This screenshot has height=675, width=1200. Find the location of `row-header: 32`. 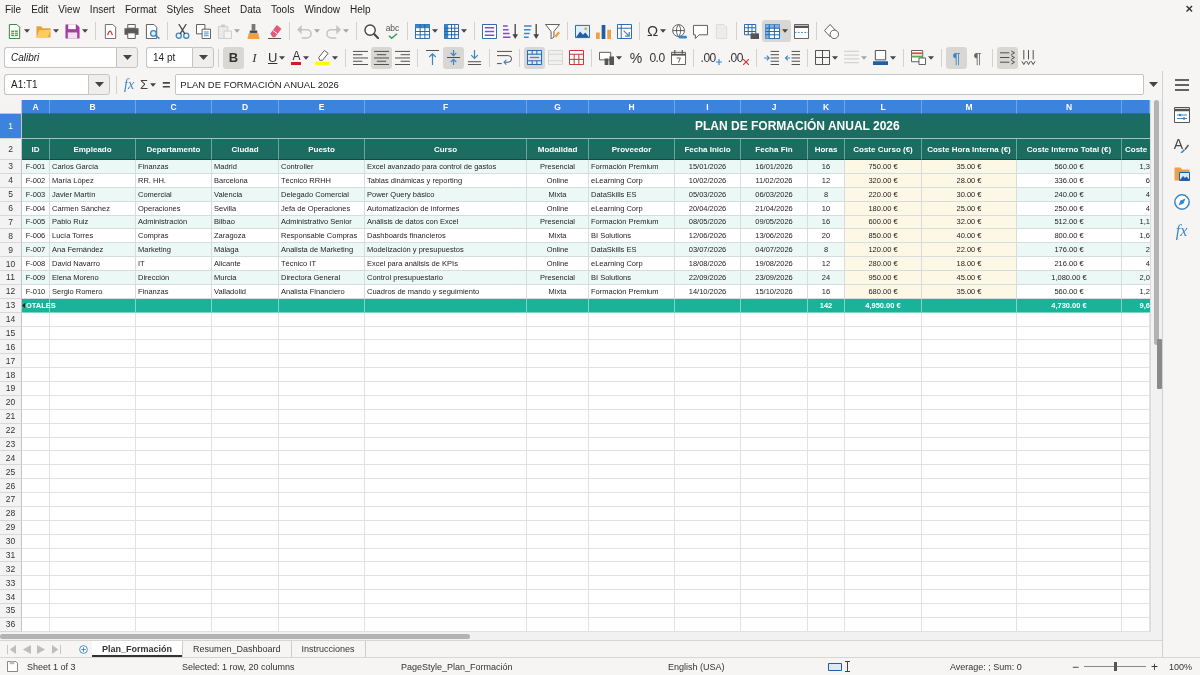

row-header: 32 is located at coordinates (11, 569).